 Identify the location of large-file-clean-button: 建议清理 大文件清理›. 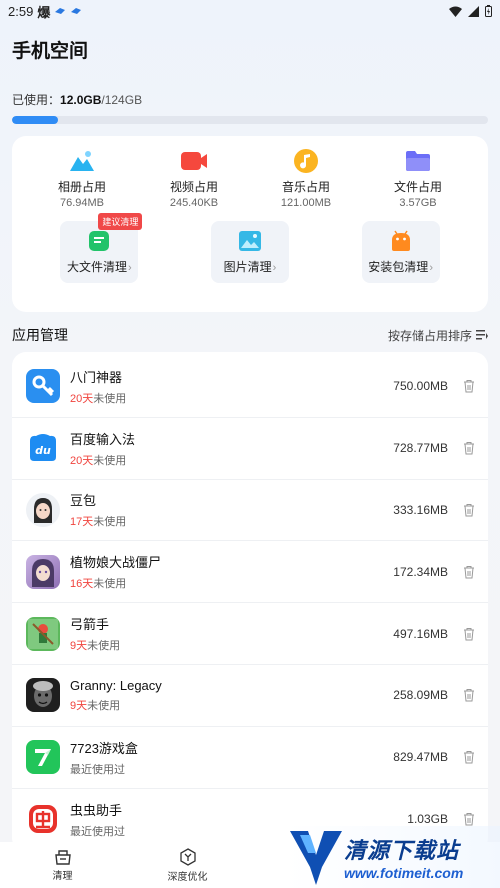
(101, 248).